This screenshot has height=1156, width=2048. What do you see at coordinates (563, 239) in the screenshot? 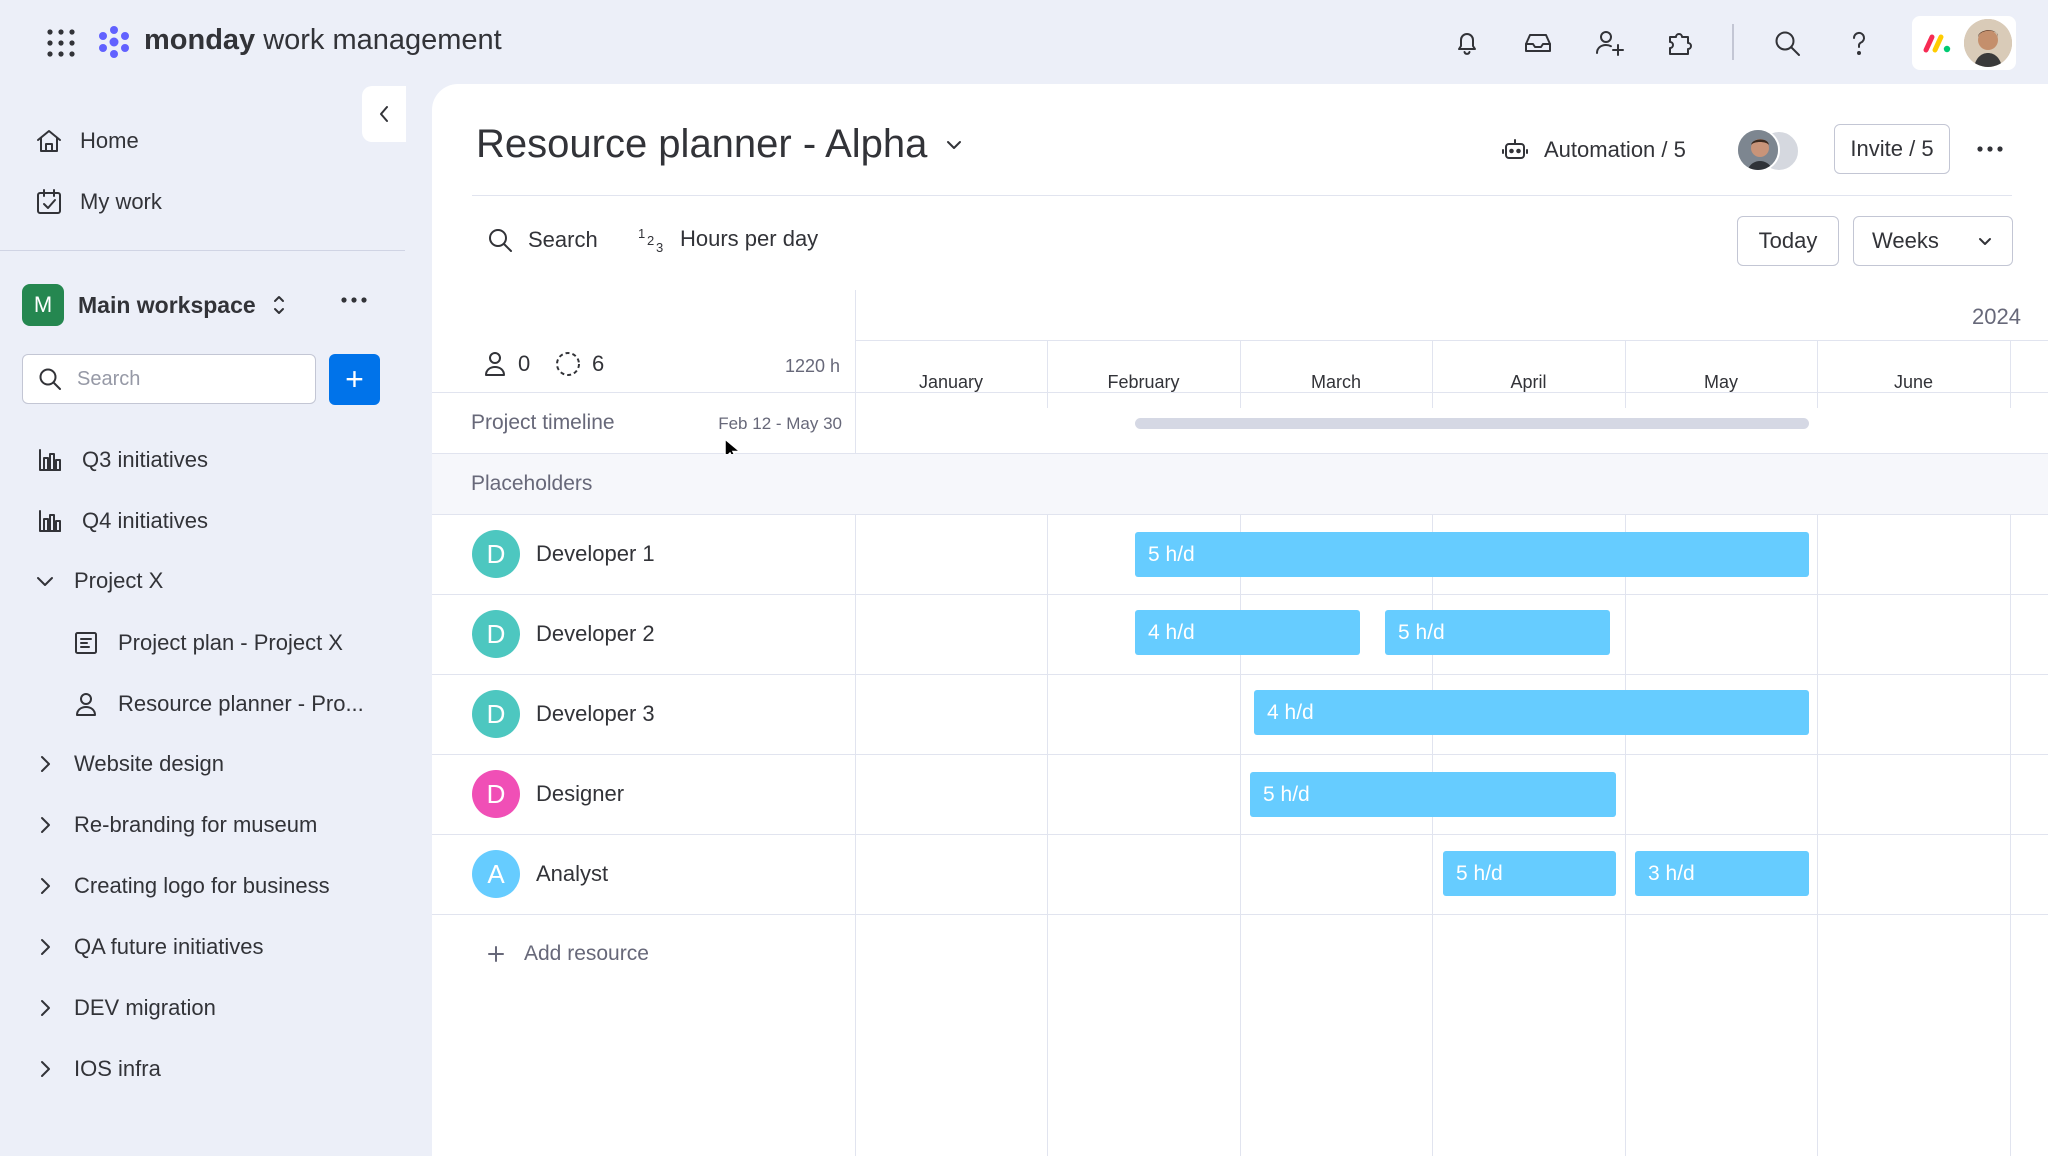
I see `board-search-label: Search` at bounding box center [563, 239].